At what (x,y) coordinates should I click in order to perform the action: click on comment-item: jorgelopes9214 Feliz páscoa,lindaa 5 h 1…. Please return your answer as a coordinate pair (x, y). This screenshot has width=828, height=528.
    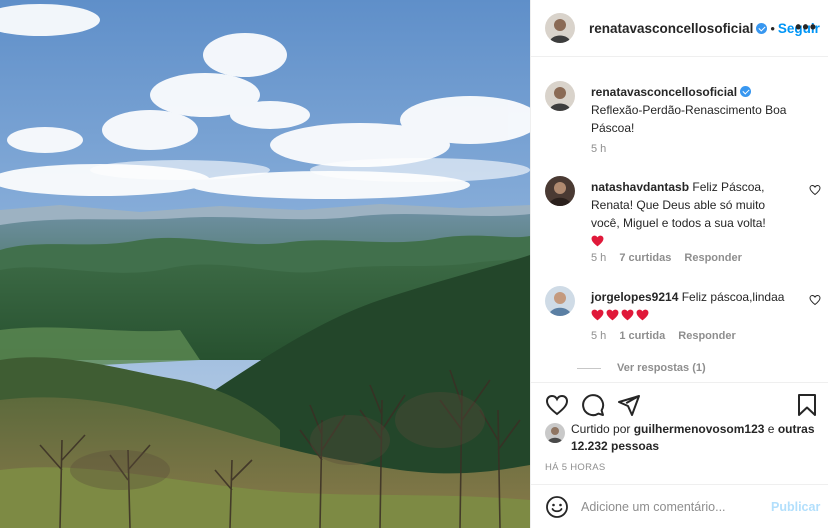
    Looking at the image, I should click on (683, 321).